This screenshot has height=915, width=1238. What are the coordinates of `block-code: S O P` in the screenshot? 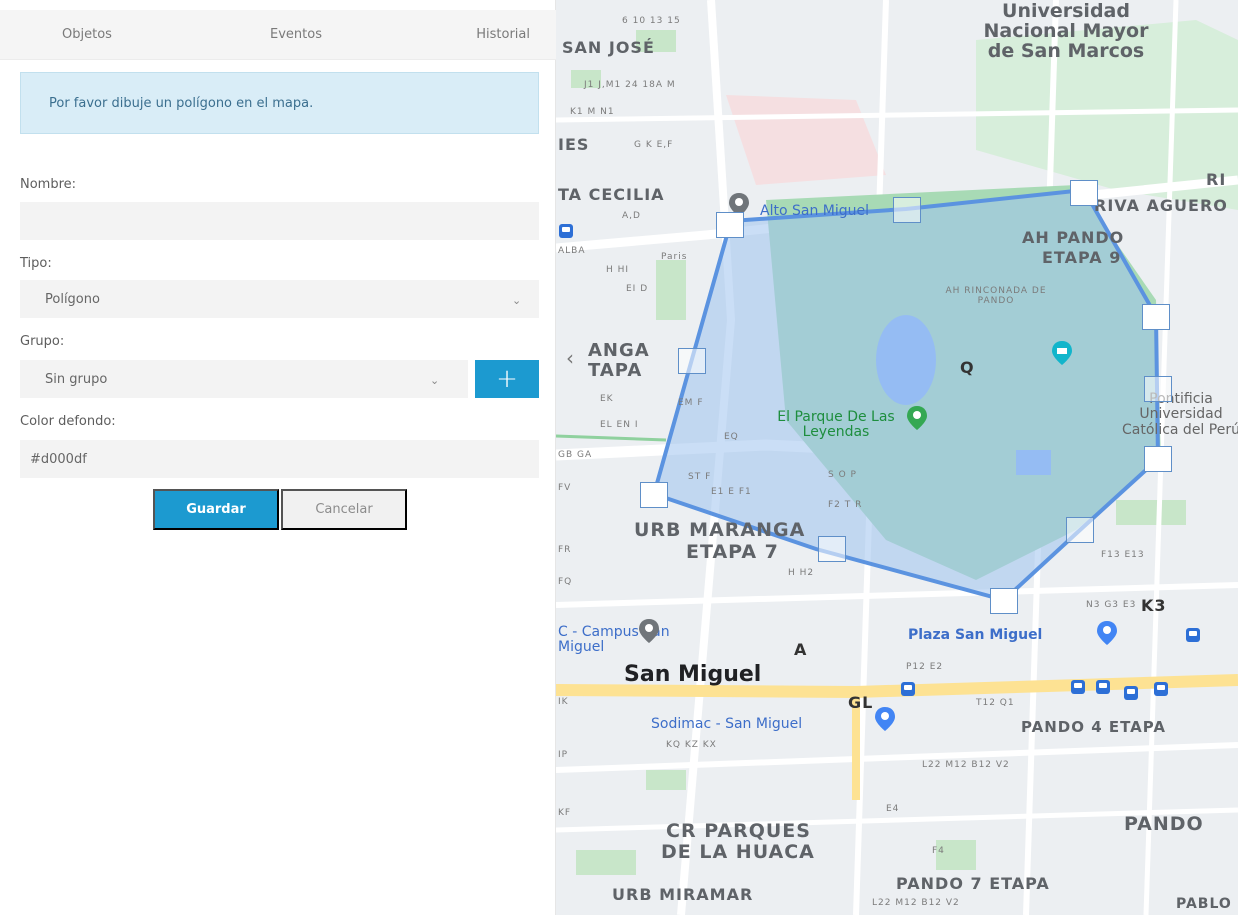 It's located at (842, 475).